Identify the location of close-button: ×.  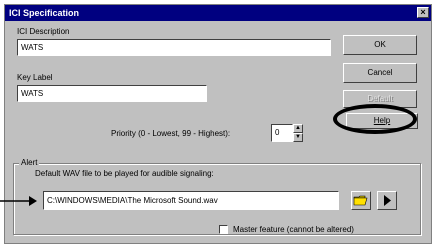
(423, 12).